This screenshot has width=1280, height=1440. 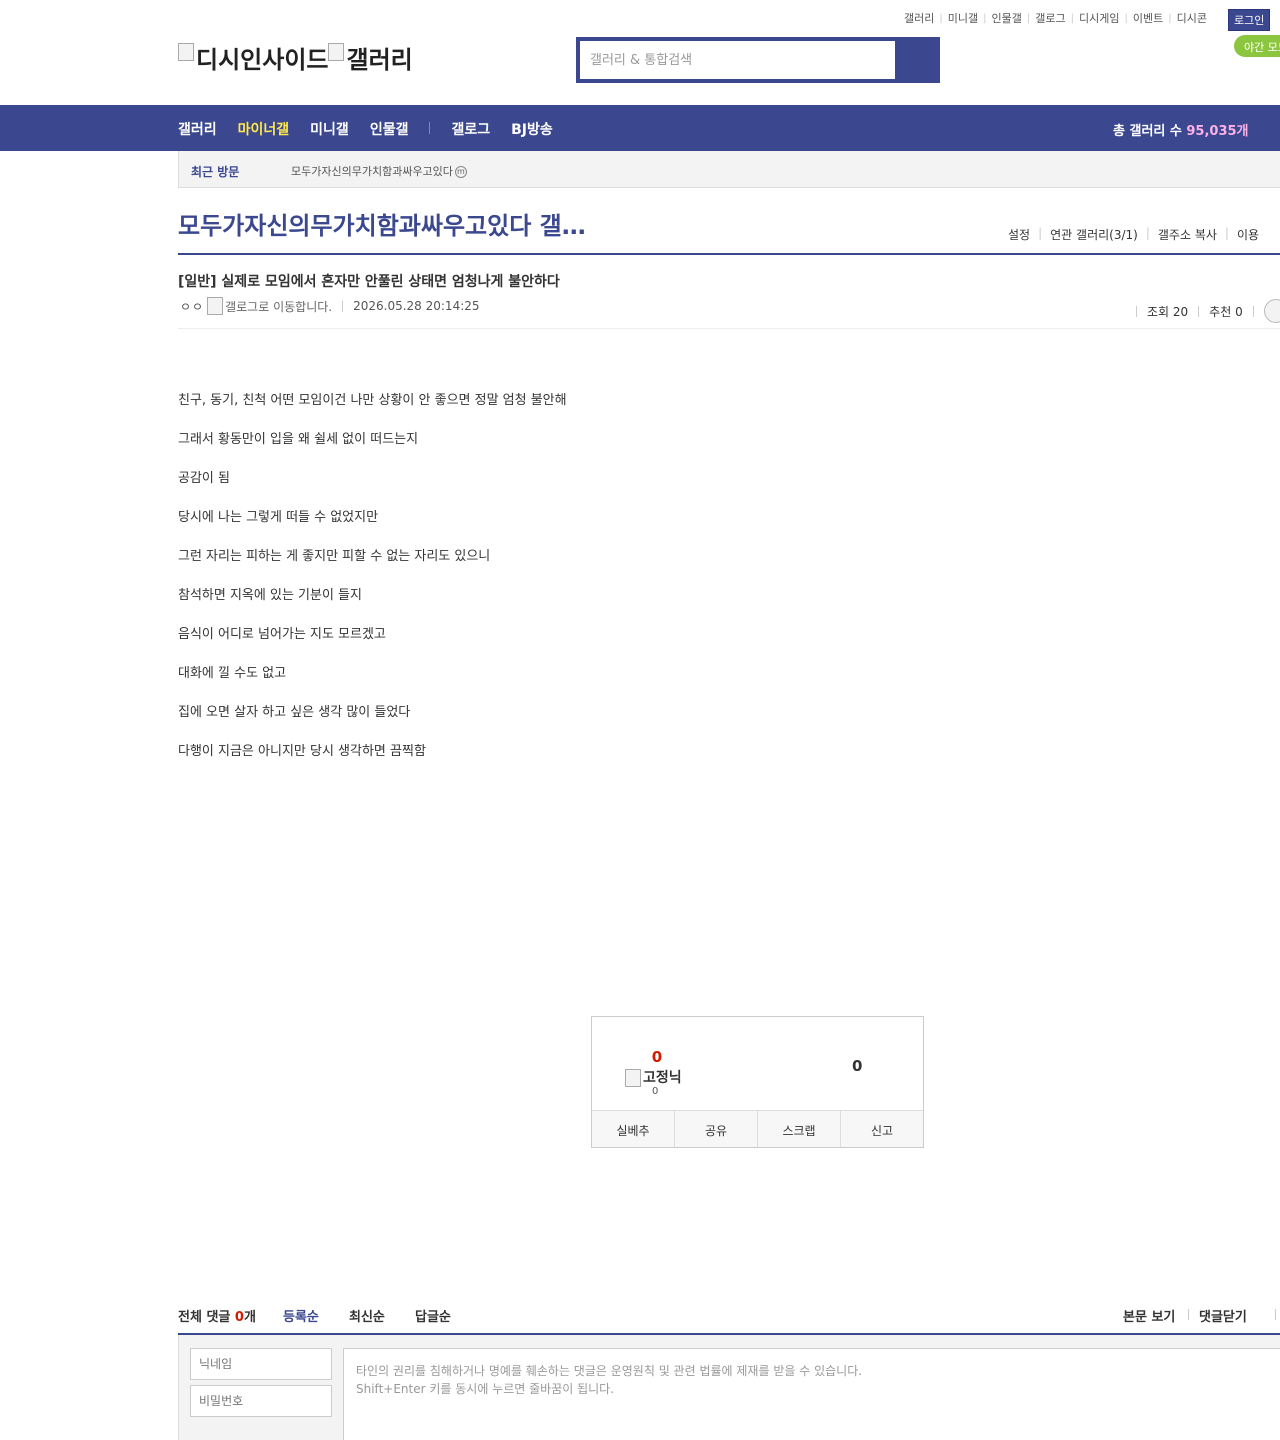 What do you see at coordinates (294, 712) in the screenshot?
I see `post-body-line: 집에 오면 살자 하고 싶은 생각 많이 들었다` at bounding box center [294, 712].